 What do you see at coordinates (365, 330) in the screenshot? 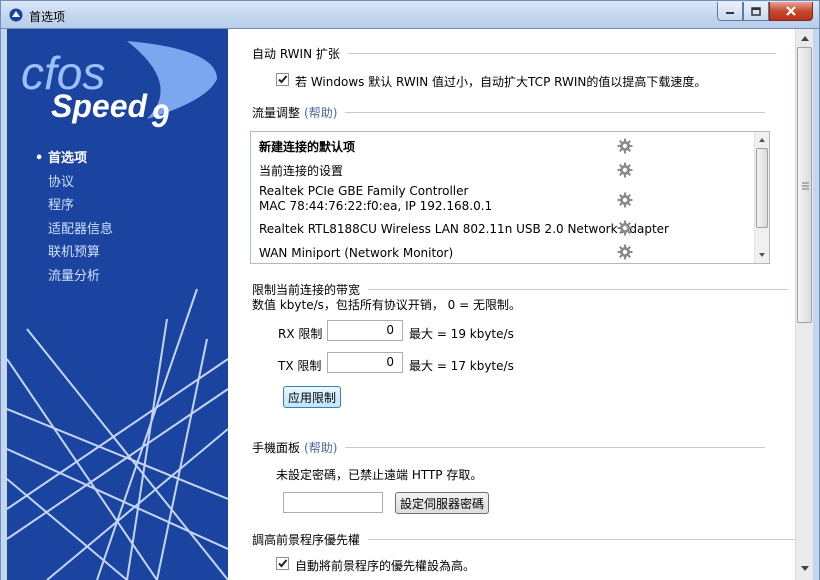
I see `rx-limit-input: 0` at bounding box center [365, 330].